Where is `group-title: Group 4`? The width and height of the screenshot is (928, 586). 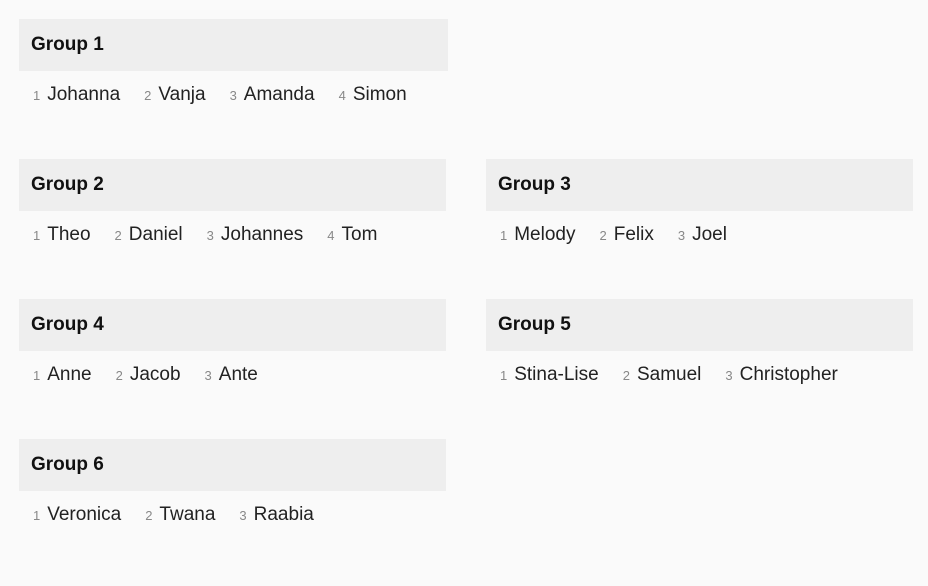 group-title: Group 4 is located at coordinates (67, 324).